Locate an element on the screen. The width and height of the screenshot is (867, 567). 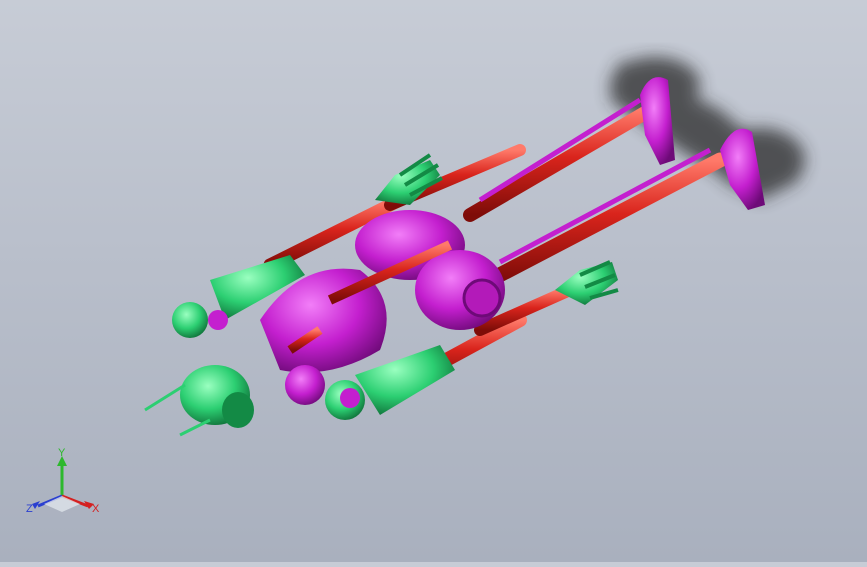
near-leg is located at coordinates (623, 208).